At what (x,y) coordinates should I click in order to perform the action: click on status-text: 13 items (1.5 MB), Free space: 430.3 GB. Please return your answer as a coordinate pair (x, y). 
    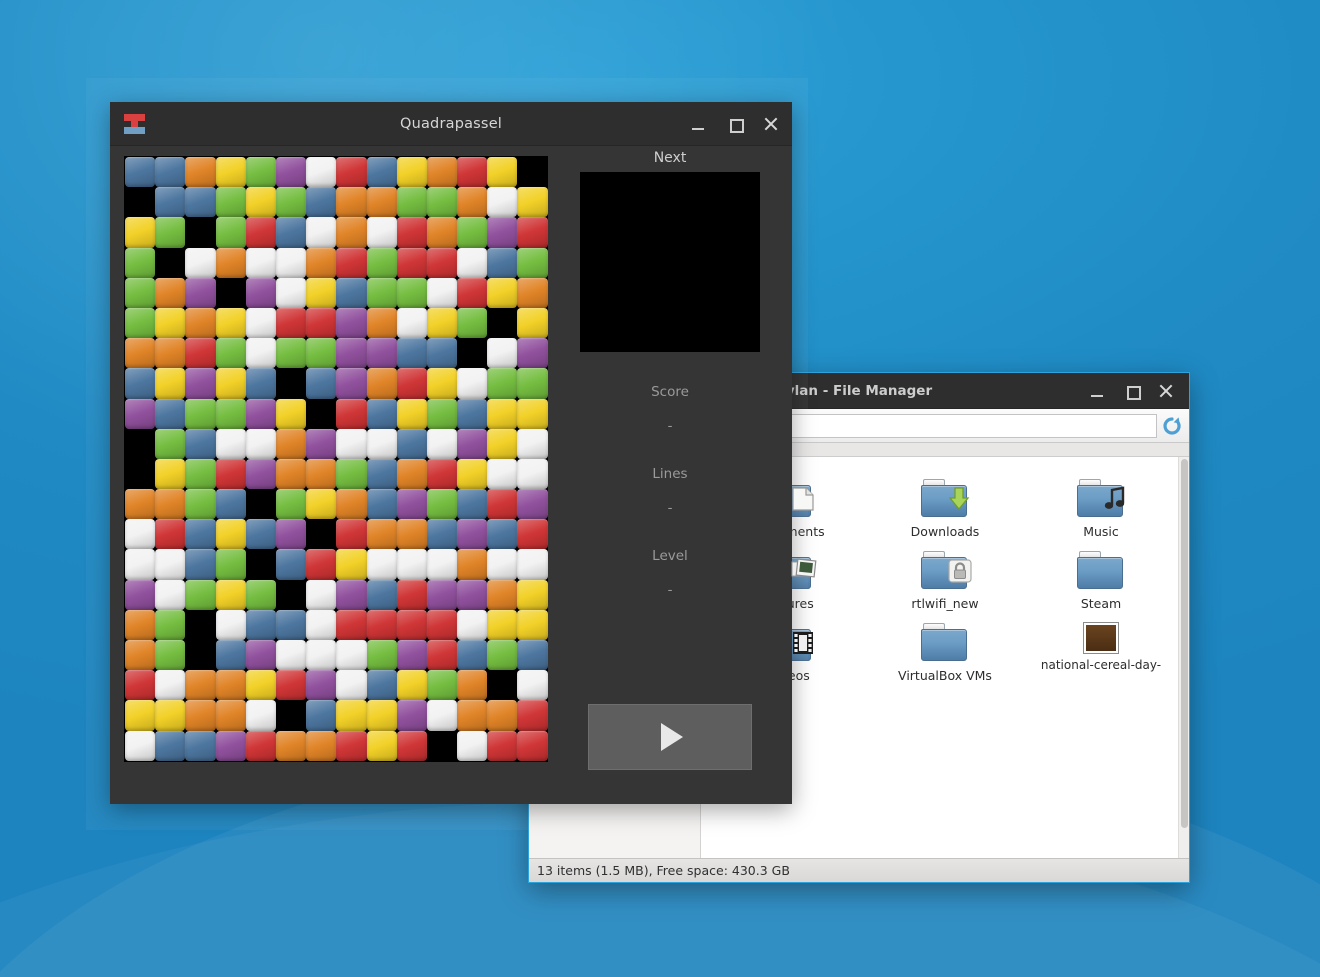
    Looking at the image, I should click on (663, 870).